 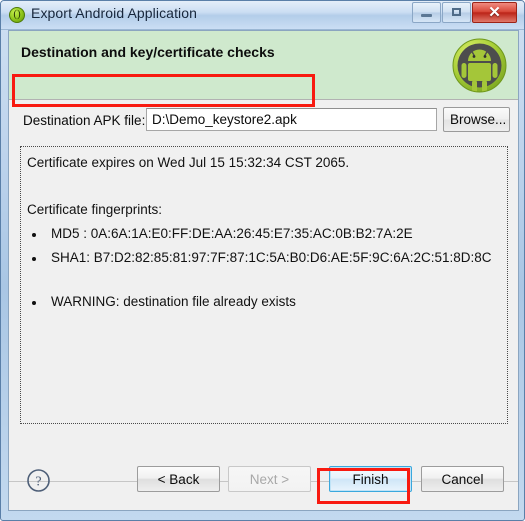 What do you see at coordinates (291, 119) in the screenshot?
I see `destination-apk-input` at bounding box center [291, 119].